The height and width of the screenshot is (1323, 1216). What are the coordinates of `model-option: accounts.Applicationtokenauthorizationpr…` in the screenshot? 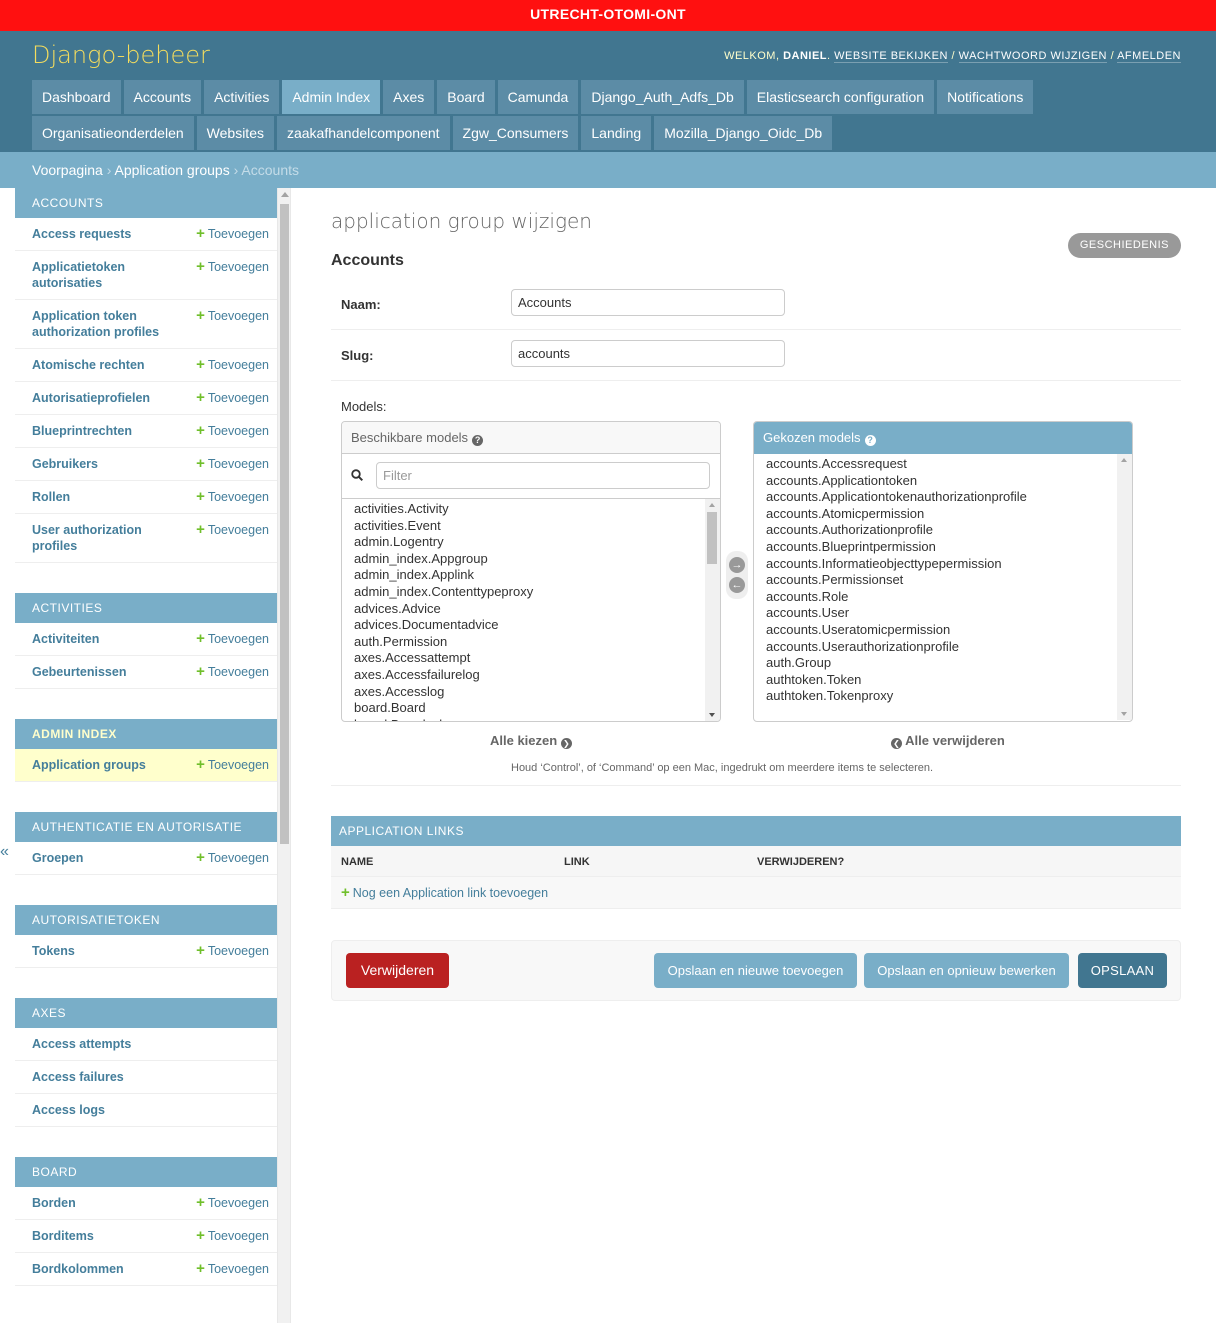 It's located at (949, 497).